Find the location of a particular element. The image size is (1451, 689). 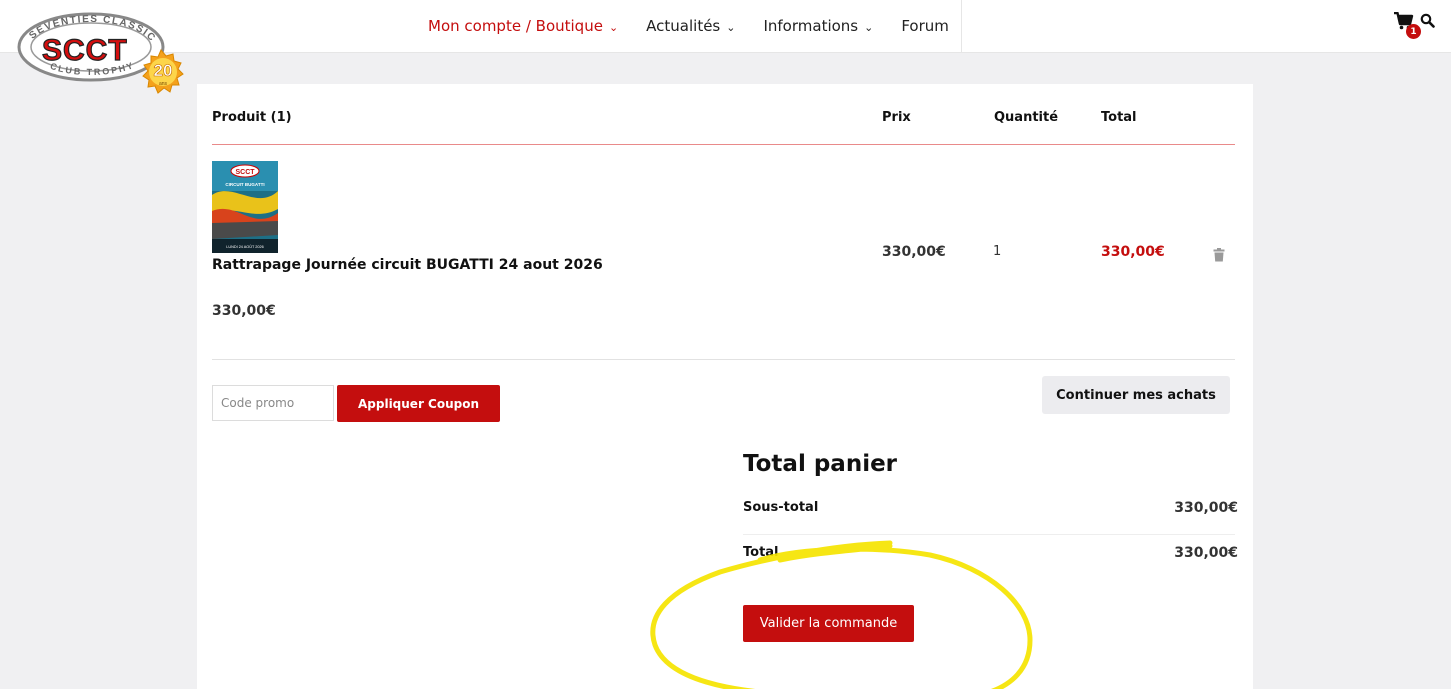

row-price: 330,00€ is located at coordinates (914, 252).